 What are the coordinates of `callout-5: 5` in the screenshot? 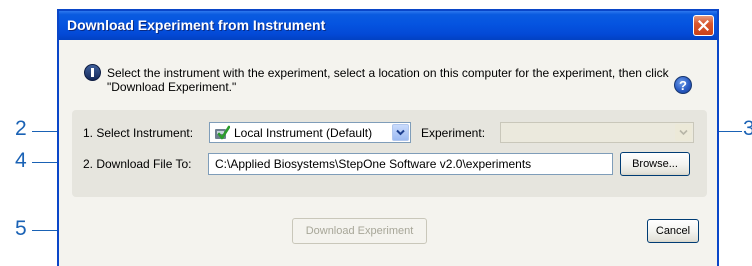 It's located at (21, 228).